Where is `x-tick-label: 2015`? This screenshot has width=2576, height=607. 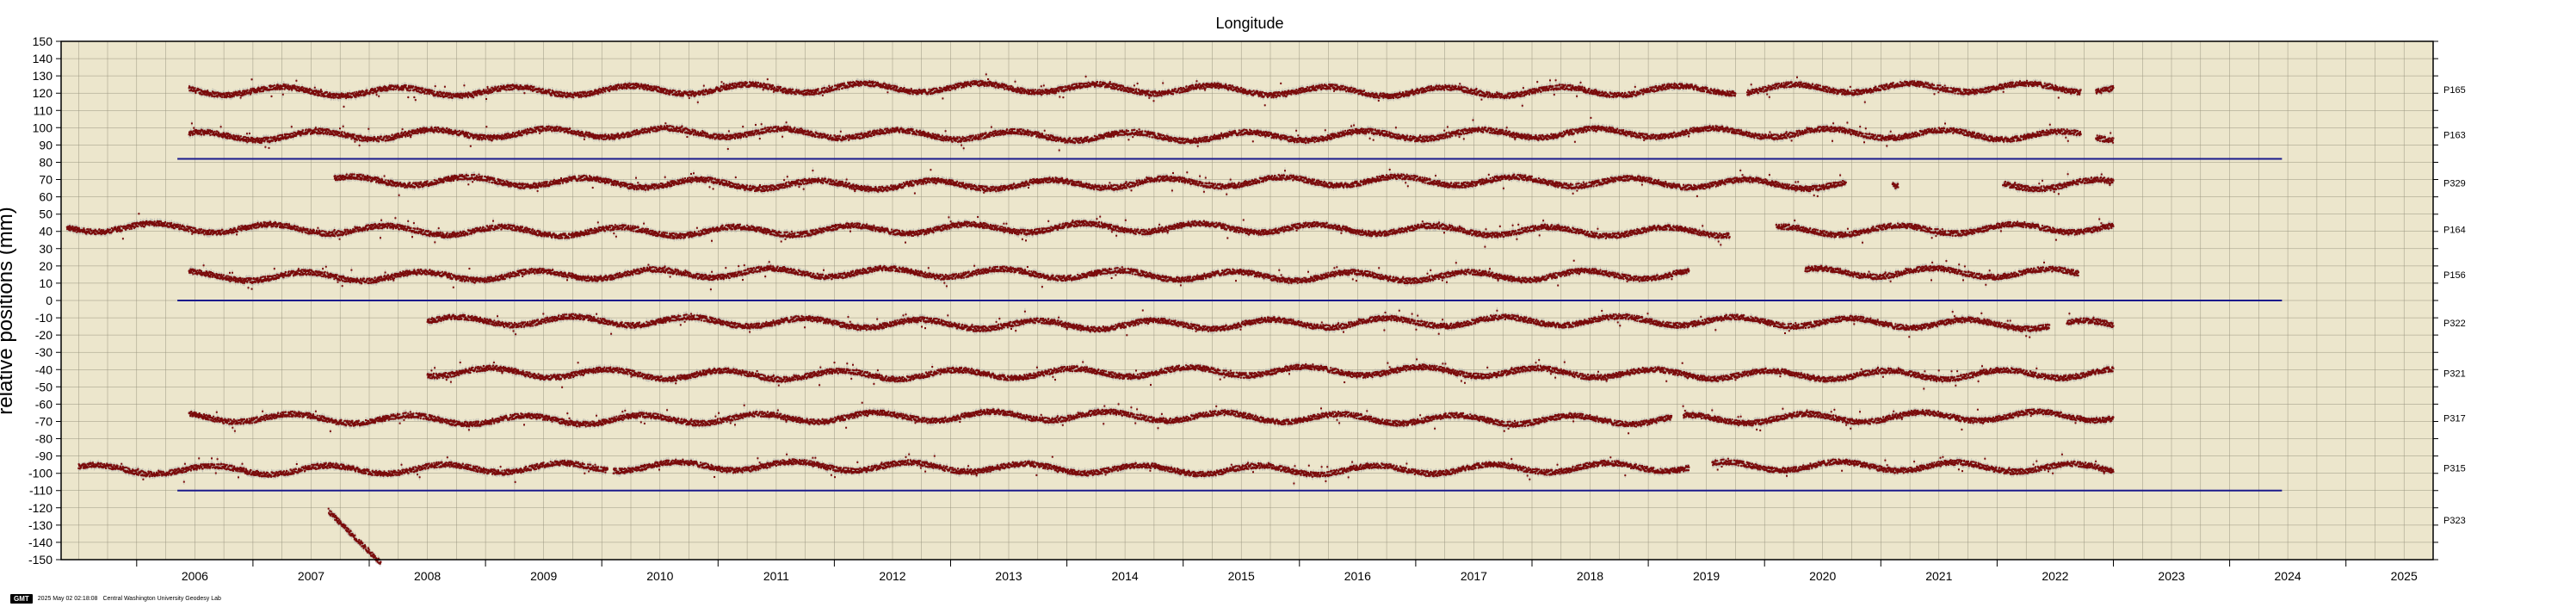
x-tick-label: 2015 is located at coordinates (1241, 576).